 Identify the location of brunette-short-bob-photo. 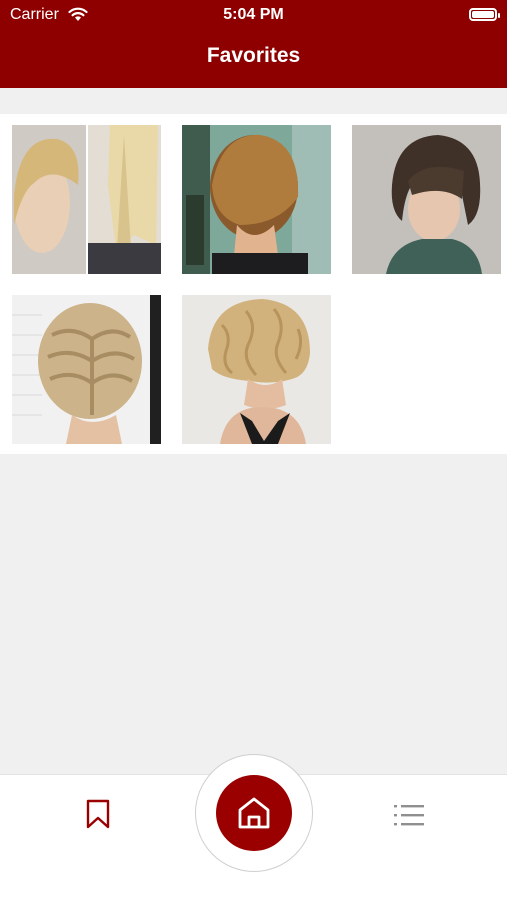
(426, 199).